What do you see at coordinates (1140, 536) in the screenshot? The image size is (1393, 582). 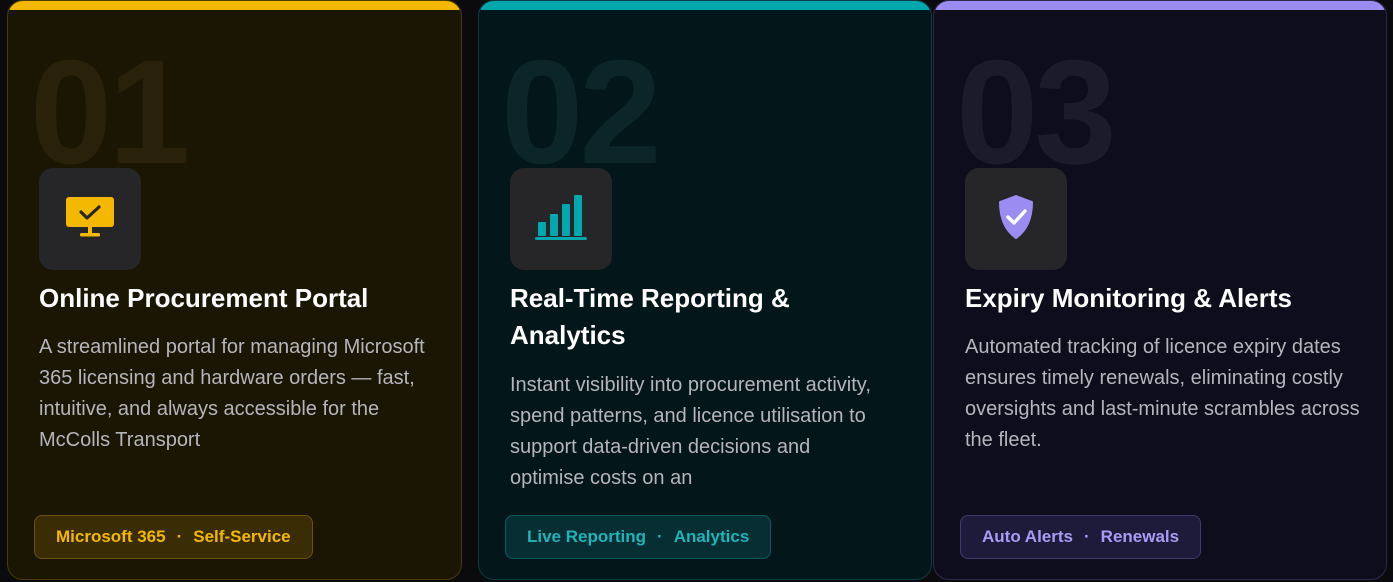 I see `tag-label: Renewals` at bounding box center [1140, 536].